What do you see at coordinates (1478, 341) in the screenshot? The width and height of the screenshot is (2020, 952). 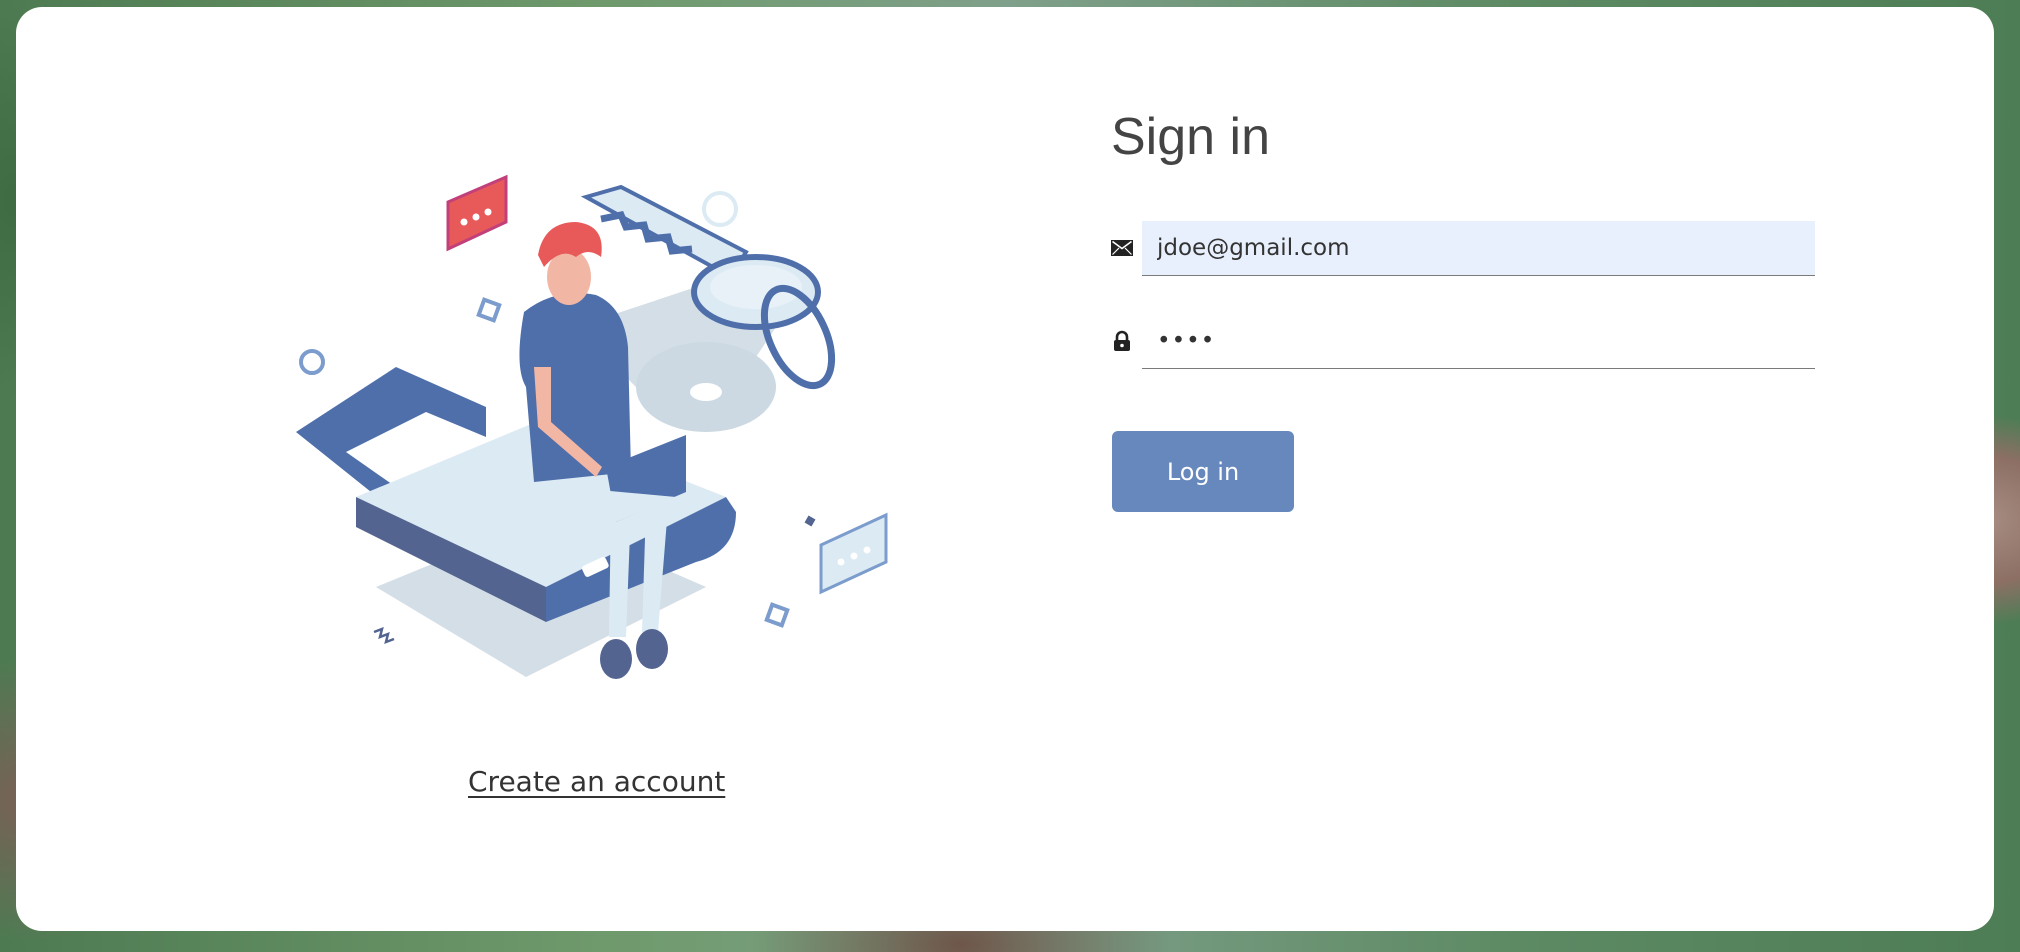 I see `password-field` at bounding box center [1478, 341].